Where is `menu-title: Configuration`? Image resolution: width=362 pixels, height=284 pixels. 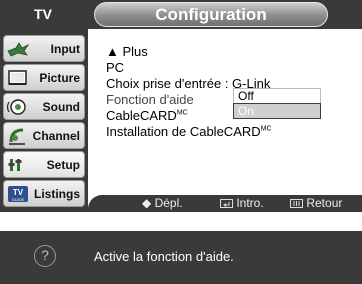 menu-title: Configuration is located at coordinates (211, 14).